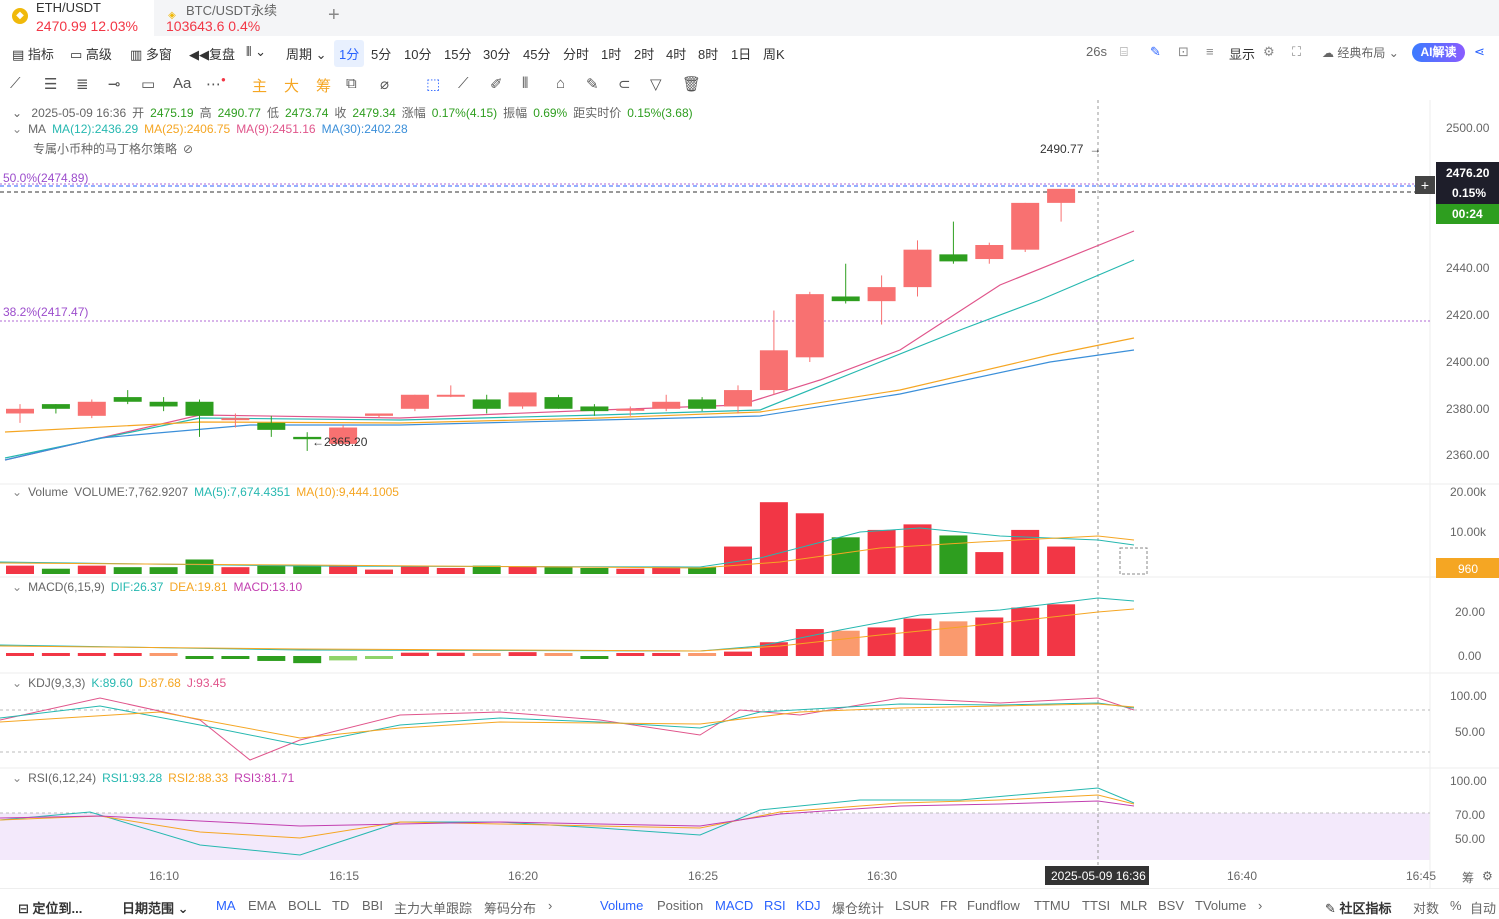 The height and width of the screenshot is (919, 1499). I want to click on ind-ma: MA, so click(226, 905).